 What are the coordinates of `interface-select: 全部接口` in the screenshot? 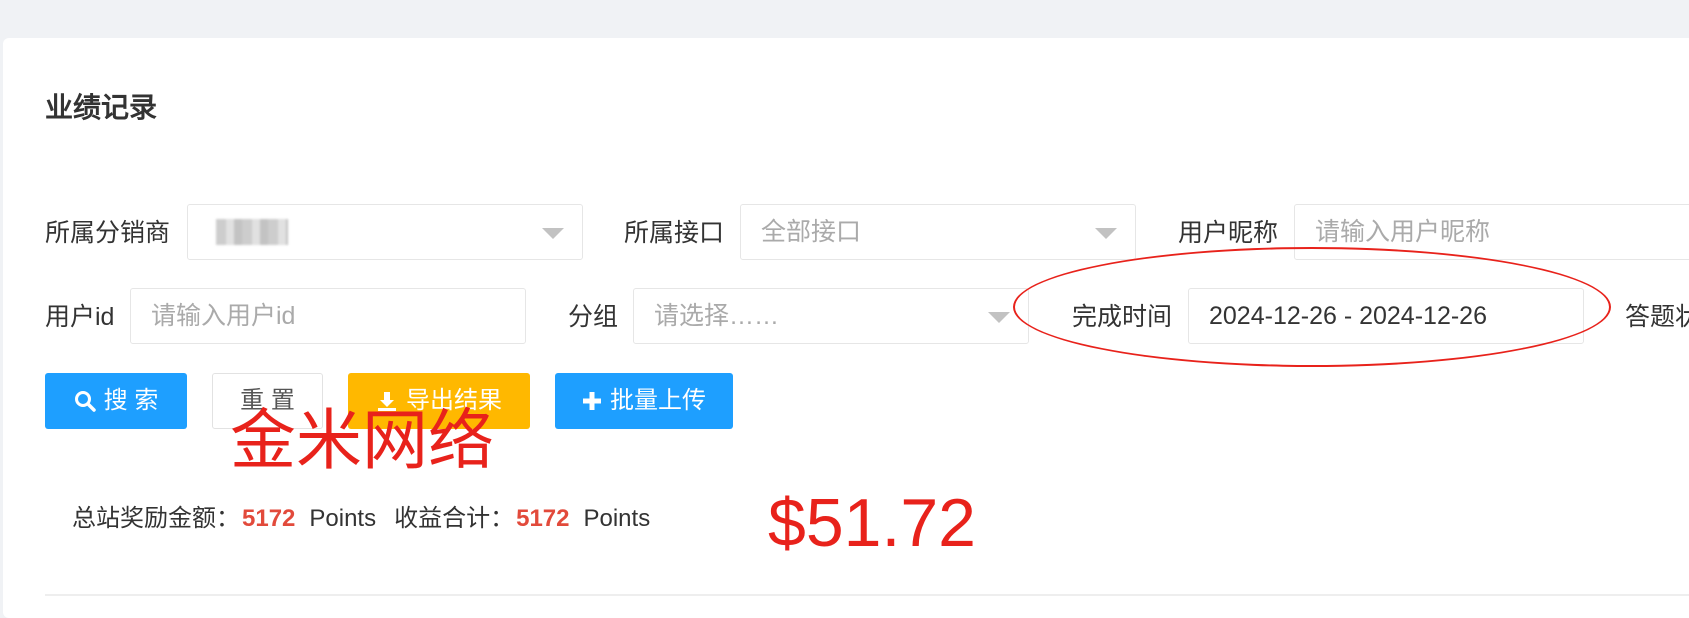 It's located at (938, 232).